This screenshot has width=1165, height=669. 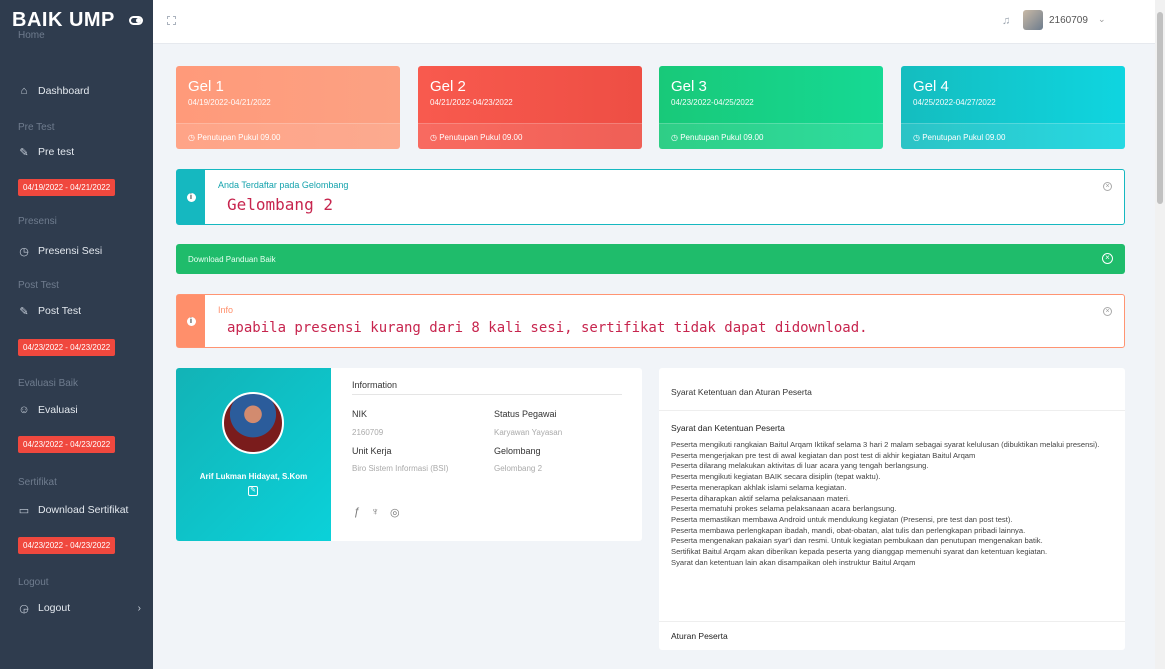 I want to click on sertifikat-date-badge: 04/23/2022 - 04/23/2022, so click(x=58, y=544).